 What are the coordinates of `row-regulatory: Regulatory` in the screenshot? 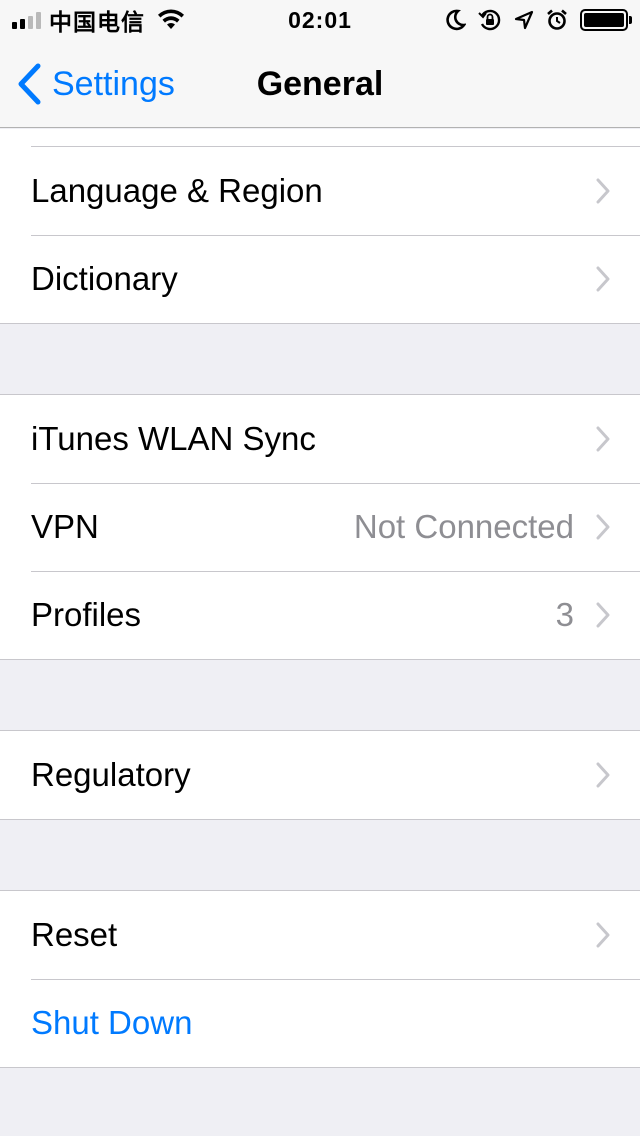 It's located at (320, 775).